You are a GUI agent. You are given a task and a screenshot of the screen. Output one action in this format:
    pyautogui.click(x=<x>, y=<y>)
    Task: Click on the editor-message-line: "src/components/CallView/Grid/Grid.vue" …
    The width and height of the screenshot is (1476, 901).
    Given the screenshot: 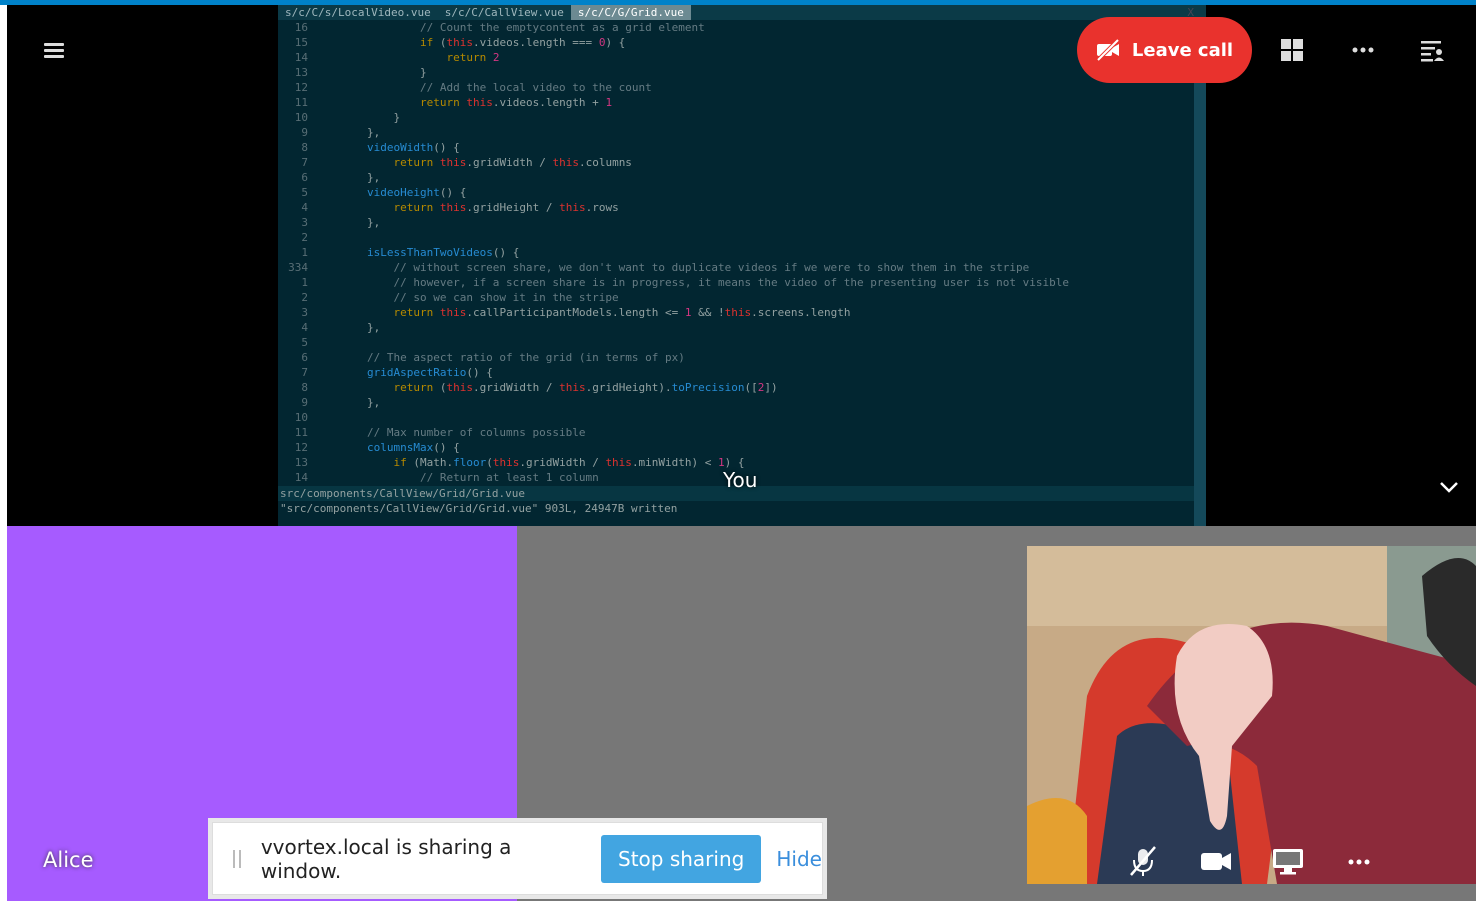 What is the action you would take?
    pyautogui.click(x=479, y=508)
    